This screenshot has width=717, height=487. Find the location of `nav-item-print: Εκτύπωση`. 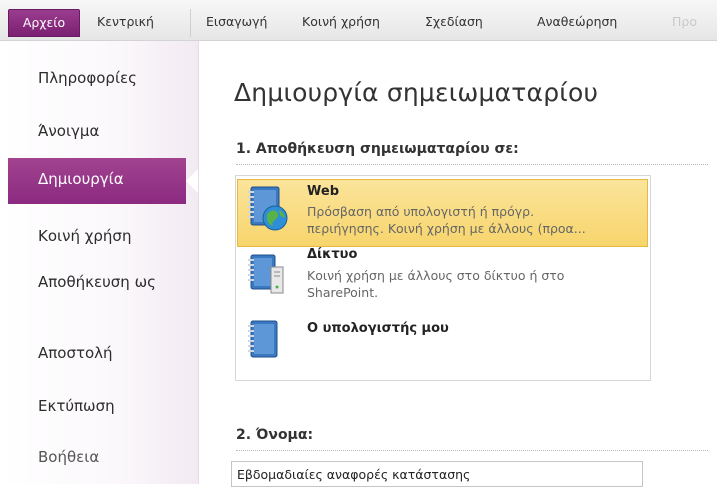

nav-item-print: Εκτύπωση is located at coordinates (108, 406).